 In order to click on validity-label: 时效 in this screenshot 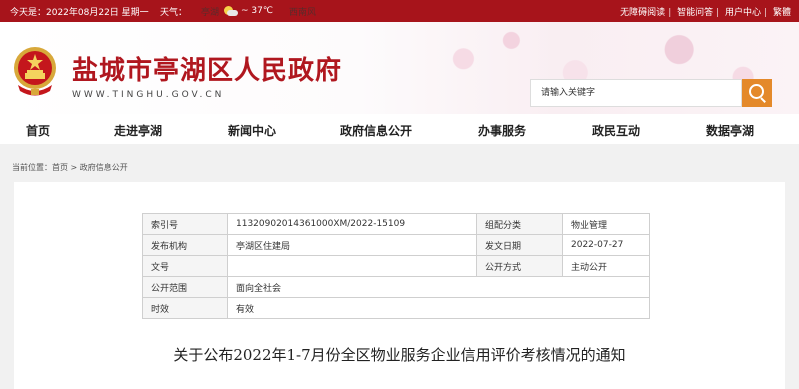, I will do `click(185, 308)`.